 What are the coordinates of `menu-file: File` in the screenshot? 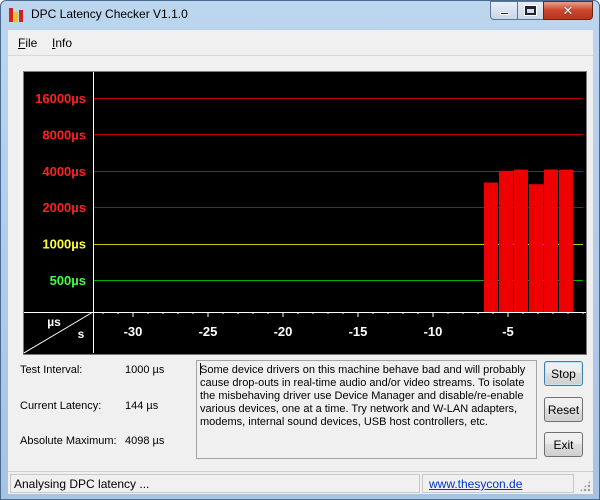 It's located at (27, 43).